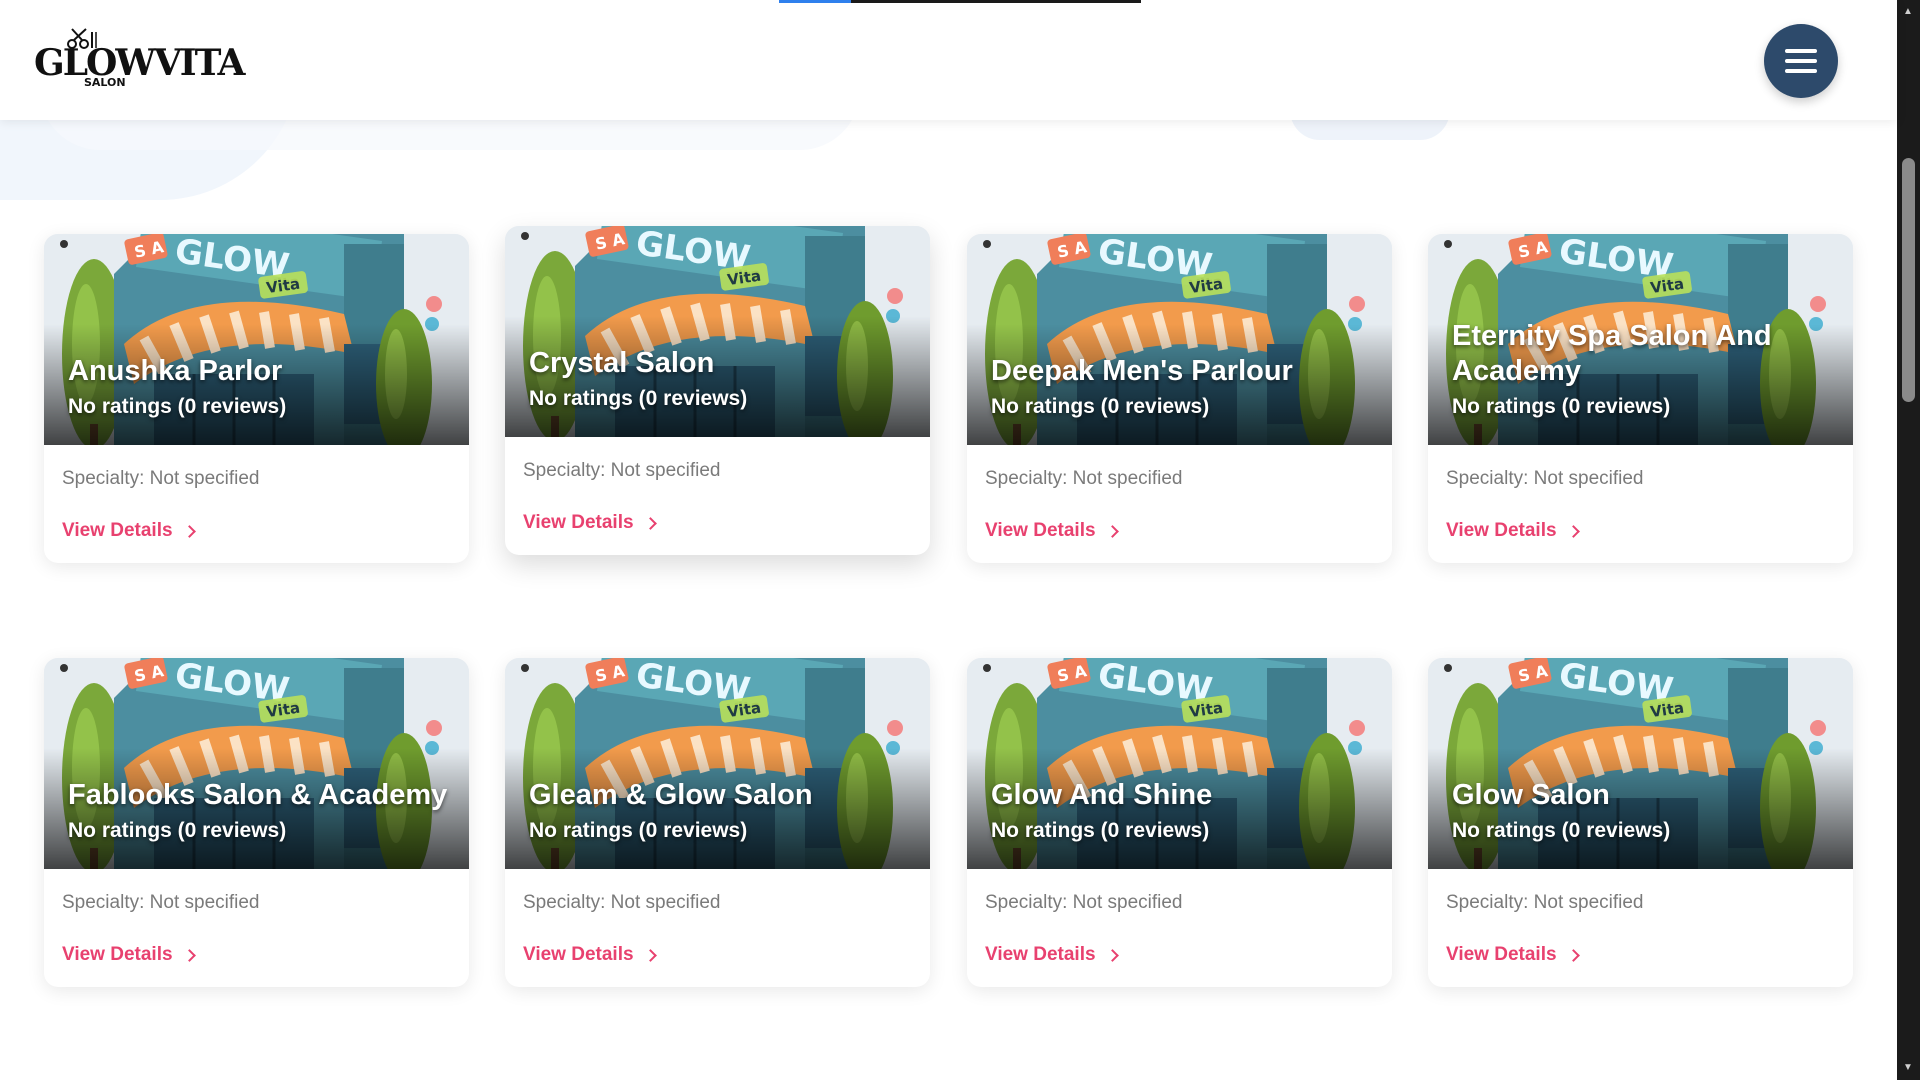  What do you see at coordinates (1908, 280) in the screenshot?
I see `scrollbar-thumb` at bounding box center [1908, 280].